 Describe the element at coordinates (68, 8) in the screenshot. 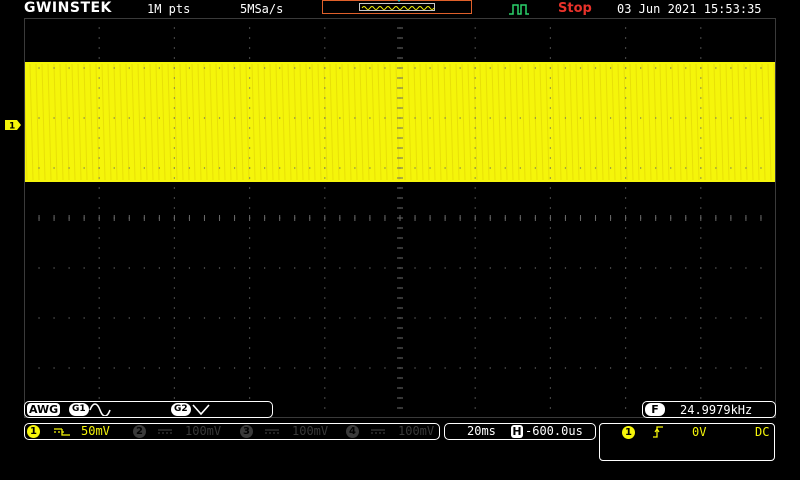

I see `brand-logo: GWINSTEK` at that location.